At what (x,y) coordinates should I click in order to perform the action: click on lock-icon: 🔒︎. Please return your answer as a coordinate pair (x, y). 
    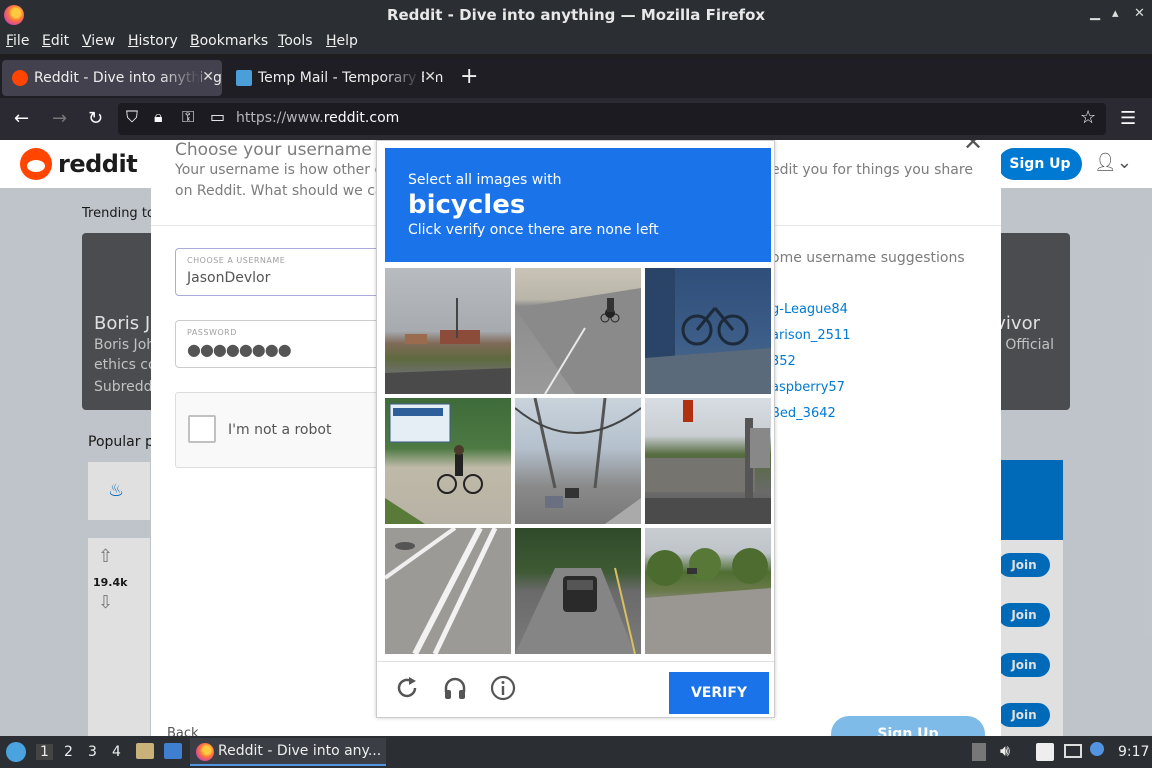
    Looking at the image, I should click on (158, 117).